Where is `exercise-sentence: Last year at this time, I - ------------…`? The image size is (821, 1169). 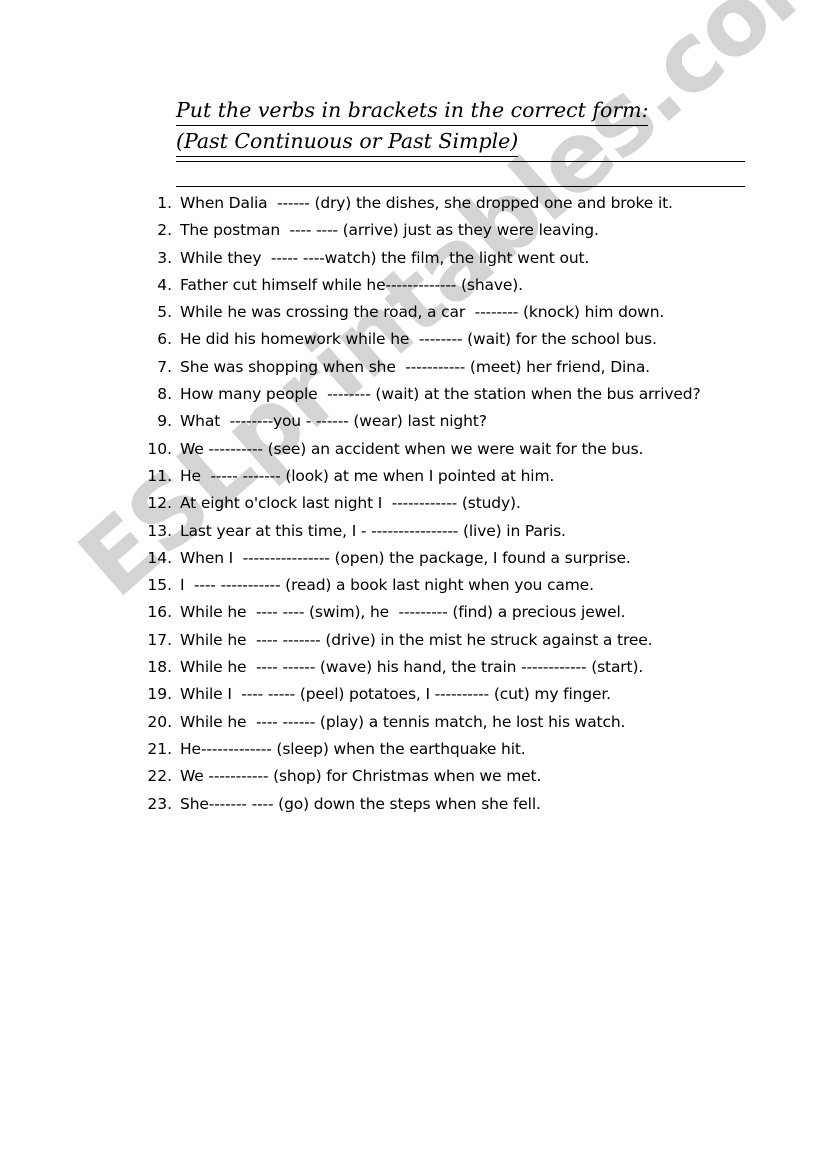
exercise-sentence: Last year at this time, I - ------------… is located at coordinates (373, 530).